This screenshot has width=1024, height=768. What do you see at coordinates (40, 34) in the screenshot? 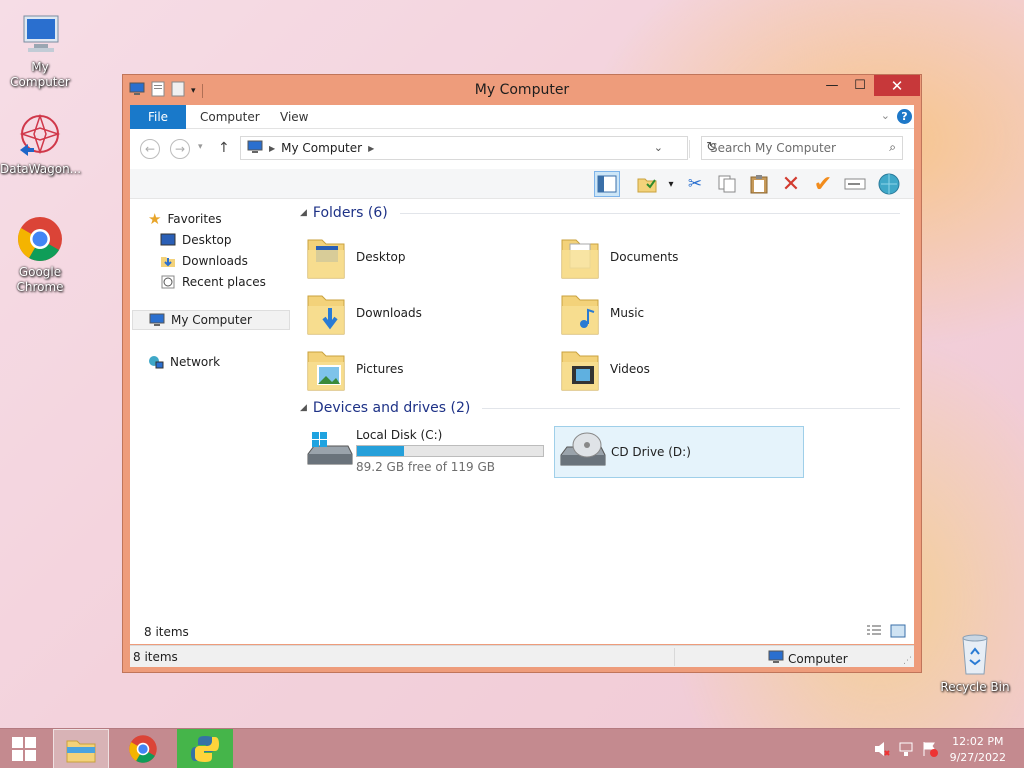
I see `computer-icon` at bounding box center [40, 34].